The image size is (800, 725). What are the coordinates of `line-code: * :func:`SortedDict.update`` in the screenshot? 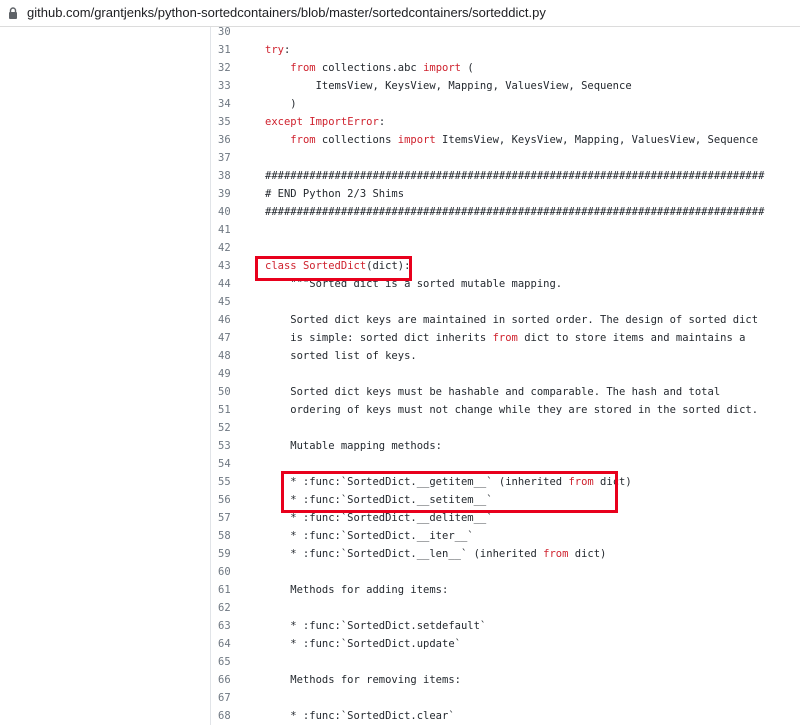 It's located at (363, 644).